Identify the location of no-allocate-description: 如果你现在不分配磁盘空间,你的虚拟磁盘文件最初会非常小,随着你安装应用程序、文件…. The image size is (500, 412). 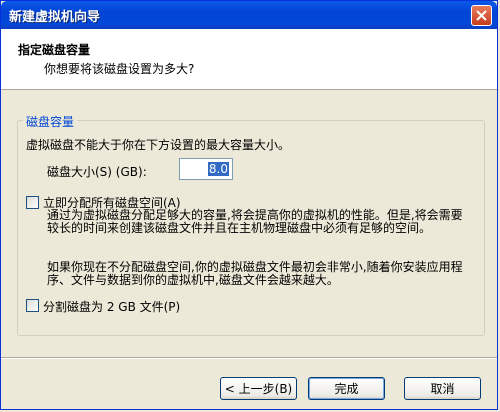
(255, 273).